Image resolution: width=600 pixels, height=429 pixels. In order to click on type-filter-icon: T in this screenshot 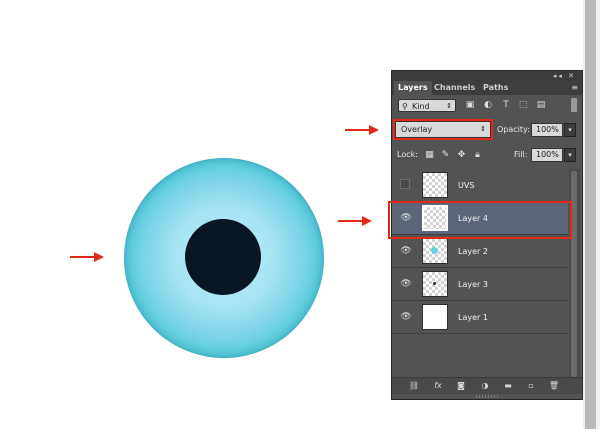, I will do `click(506, 105)`.